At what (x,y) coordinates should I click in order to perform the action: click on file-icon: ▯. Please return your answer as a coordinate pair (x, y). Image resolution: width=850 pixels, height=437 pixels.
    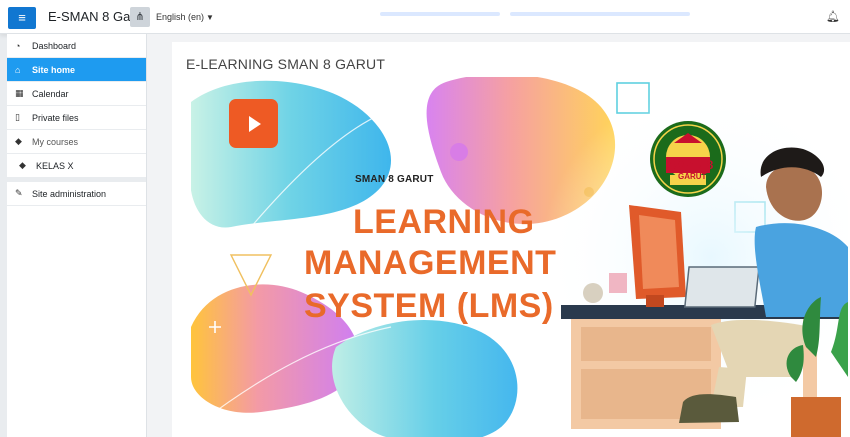
    Looking at the image, I should click on (17, 117).